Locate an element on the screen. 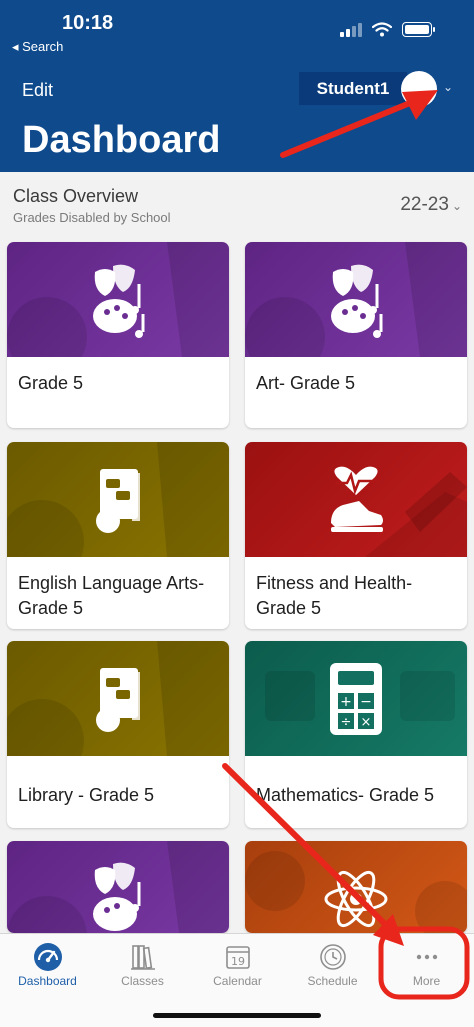 The width and height of the screenshot is (474, 1027). class-banner: + − ÷ × is located at coordinates (356, 698).